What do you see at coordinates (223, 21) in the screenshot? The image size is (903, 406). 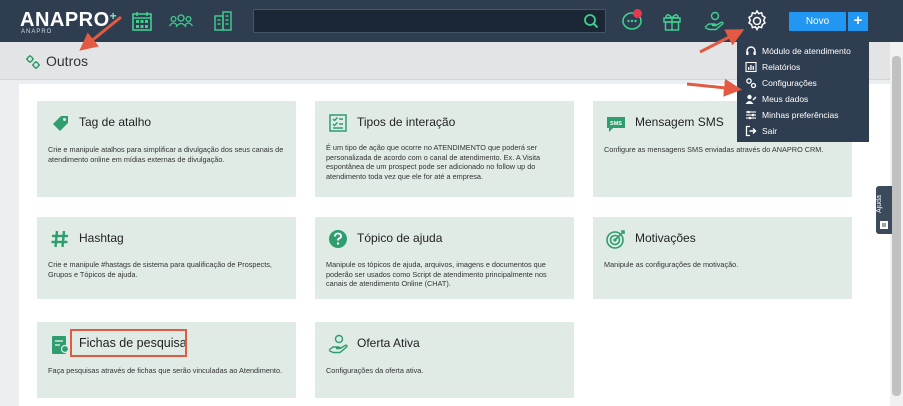 I see `buildings-icon` at bounding box center [223, 21].